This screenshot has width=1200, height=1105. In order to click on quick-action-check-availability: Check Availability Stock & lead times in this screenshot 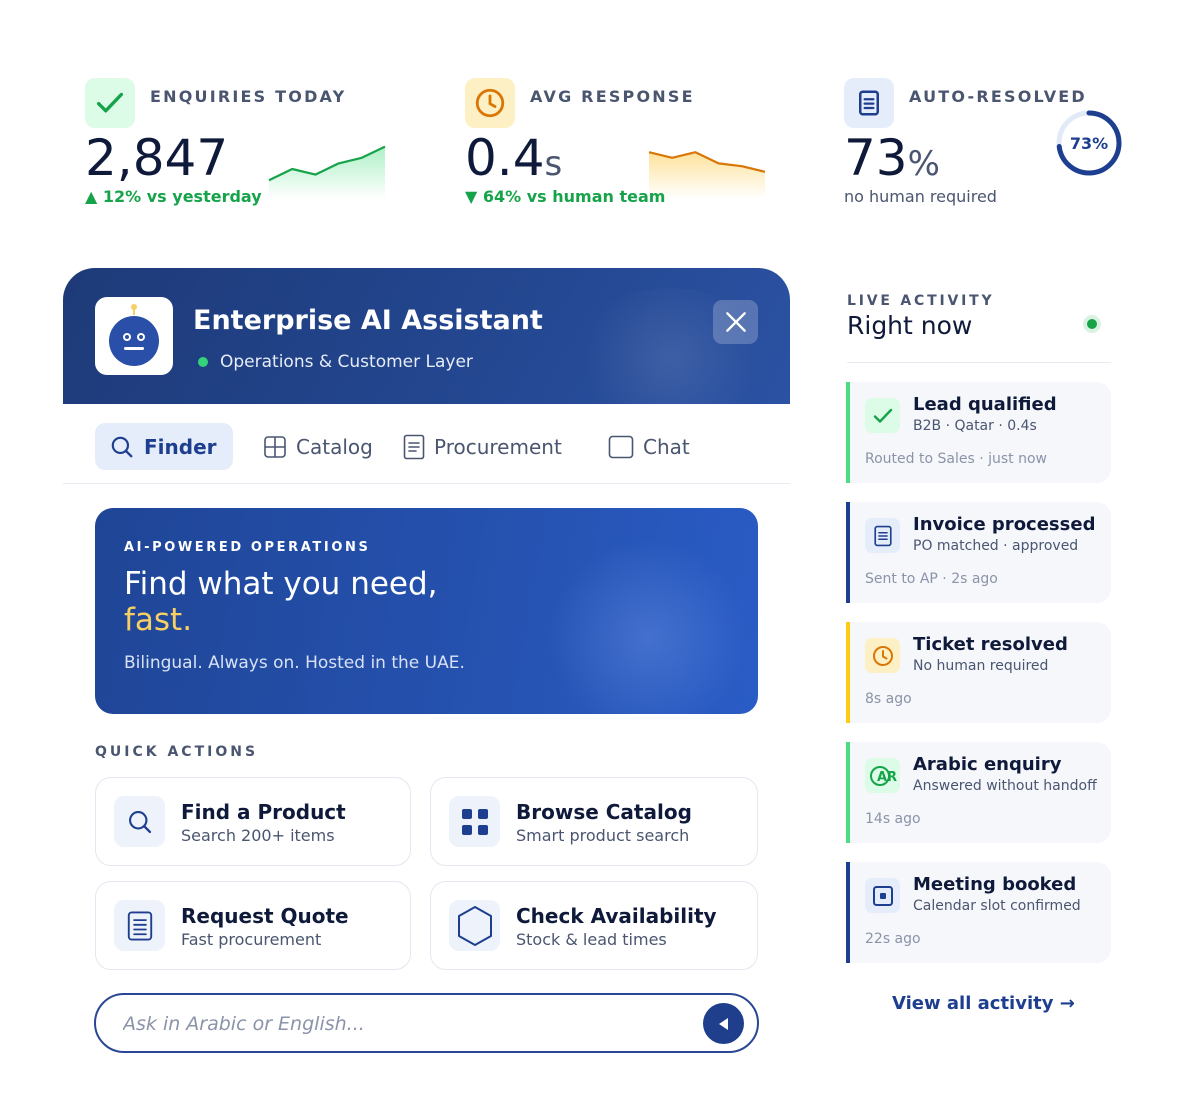, I will do `click(594, 925)`.